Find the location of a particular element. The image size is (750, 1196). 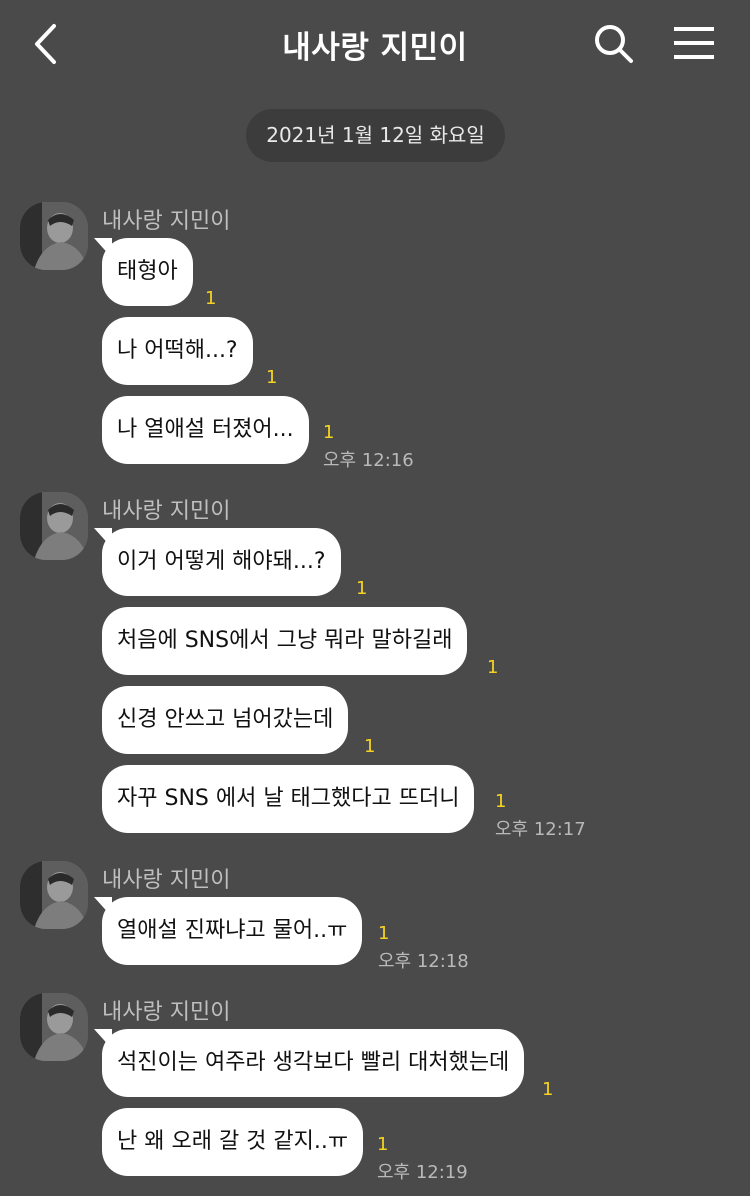

hamburger-menu-icon is located at coordinates (694, 43).